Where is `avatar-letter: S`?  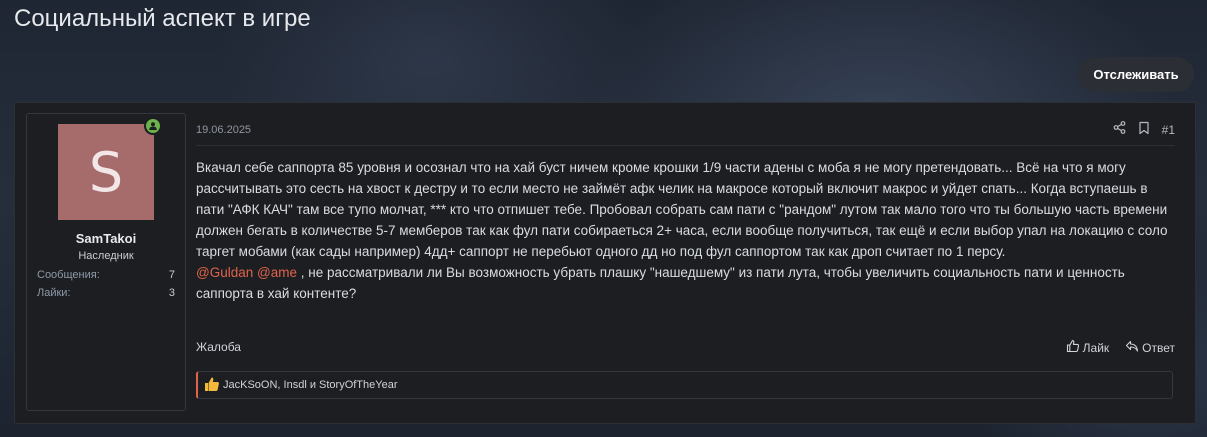 avatar-letter: S is located at coordinates (106, 172).